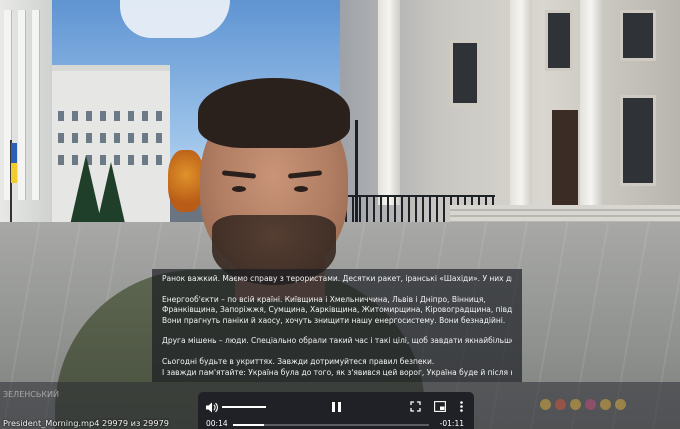 The height and width of the screenshot is (429, 680). What do you see at coordinates (14, 163) in the screenshot?
I see `ukrainian-flag` at bounding box center [14, 163].